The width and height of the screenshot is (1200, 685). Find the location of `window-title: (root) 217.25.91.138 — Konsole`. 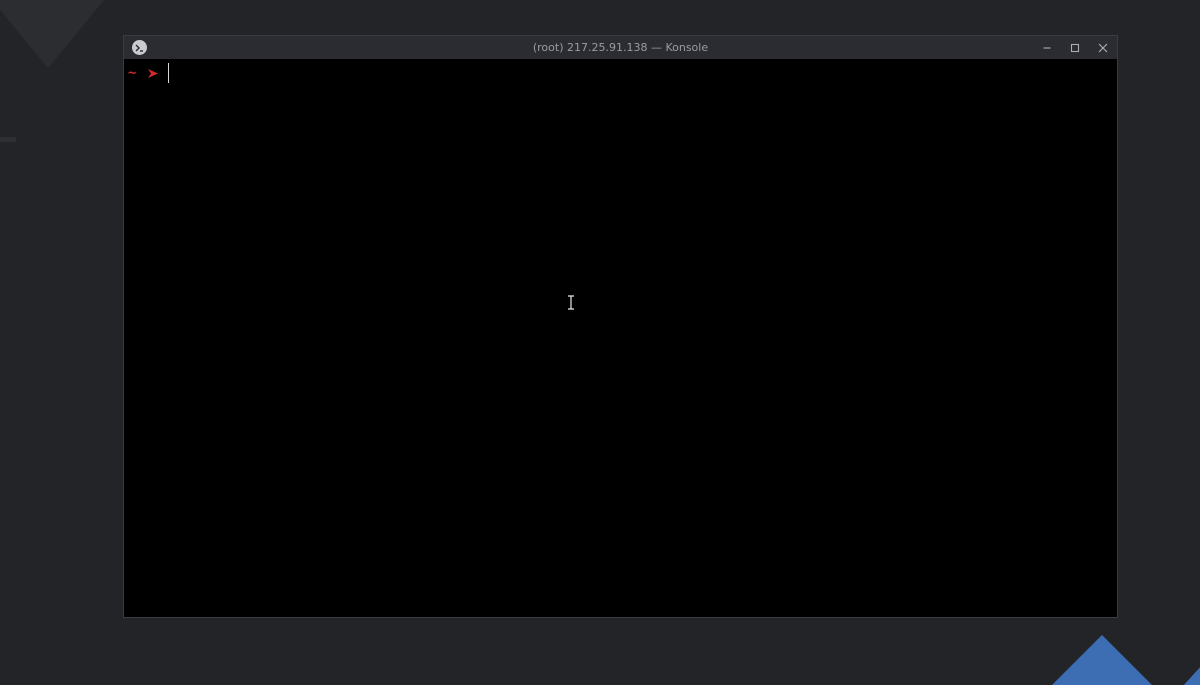

window-title: (root) 217.25.91.138 — Konsole is located at coordinates (620, 47).